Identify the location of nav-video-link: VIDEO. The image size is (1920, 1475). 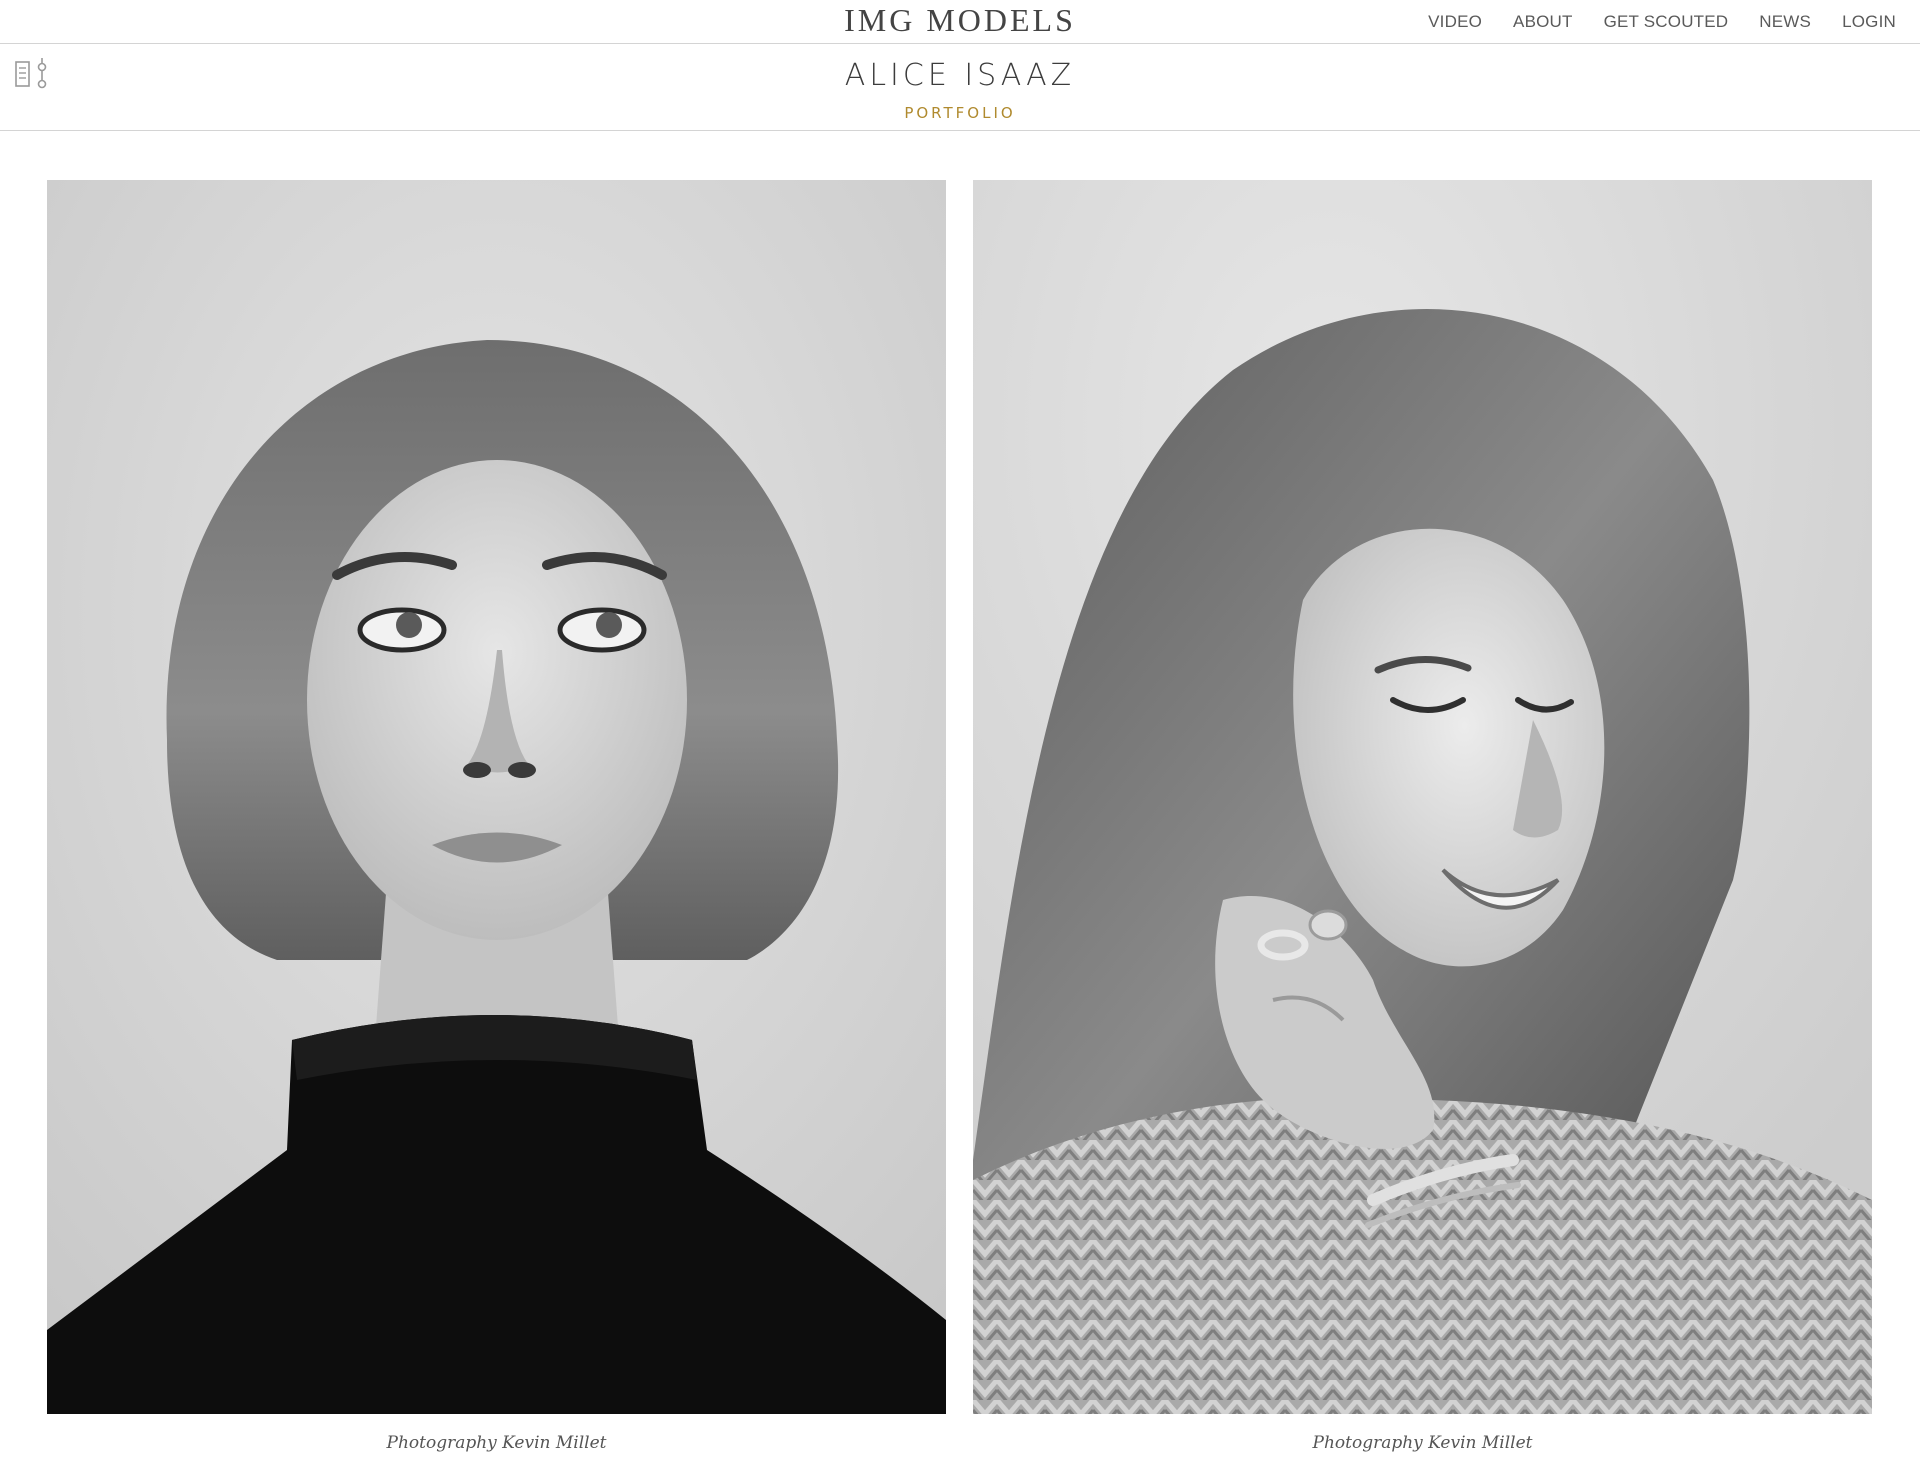
(1455, 22).